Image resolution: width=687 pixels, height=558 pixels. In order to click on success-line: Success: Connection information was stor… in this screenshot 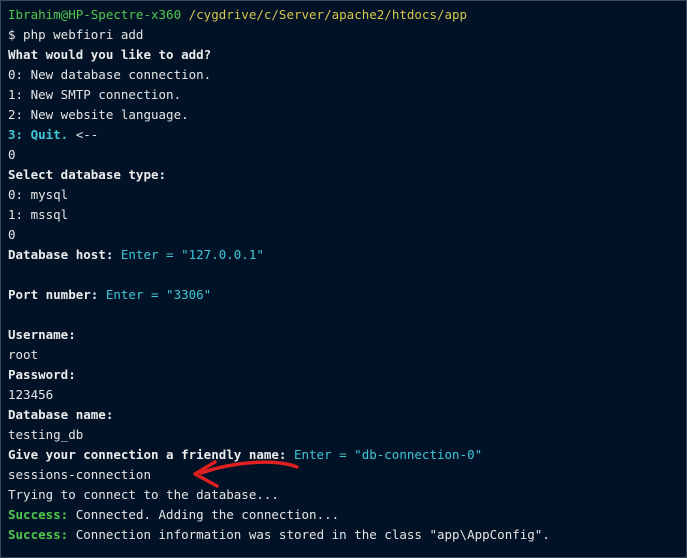, I will do `click(345, 535)`.